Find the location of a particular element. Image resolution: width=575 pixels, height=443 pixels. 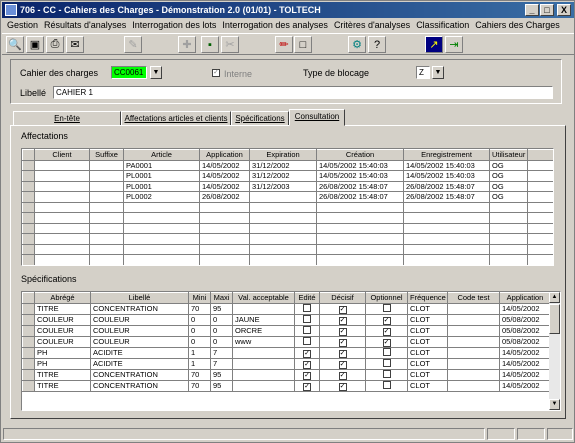

table-row: TITRE CONCENTRATION 70 95 ✓ CLOT 14/05/2002 is located at coordinates (286, 308).